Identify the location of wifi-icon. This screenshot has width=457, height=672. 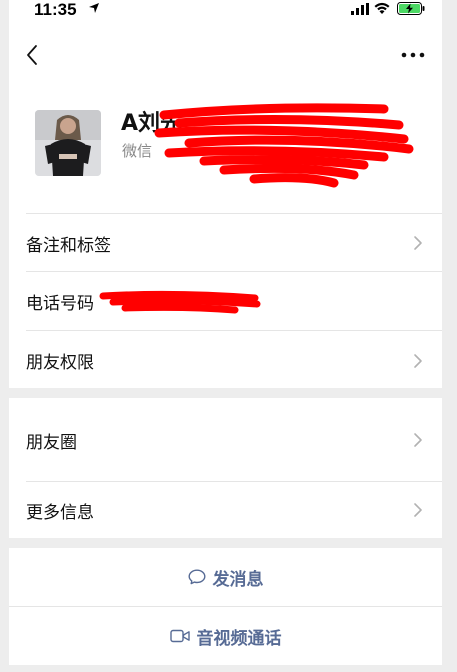
(382, 8).